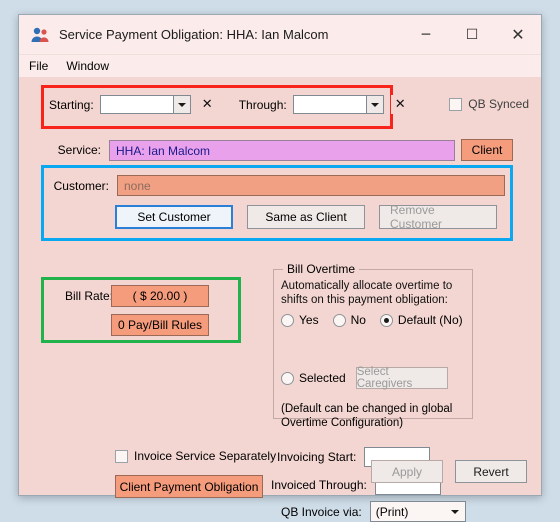 The image size is (560, 522). What do you see at coordinates (311, 185) in the screenshot?
I see `customer-value-field: none` at bounding box center [311, 185].